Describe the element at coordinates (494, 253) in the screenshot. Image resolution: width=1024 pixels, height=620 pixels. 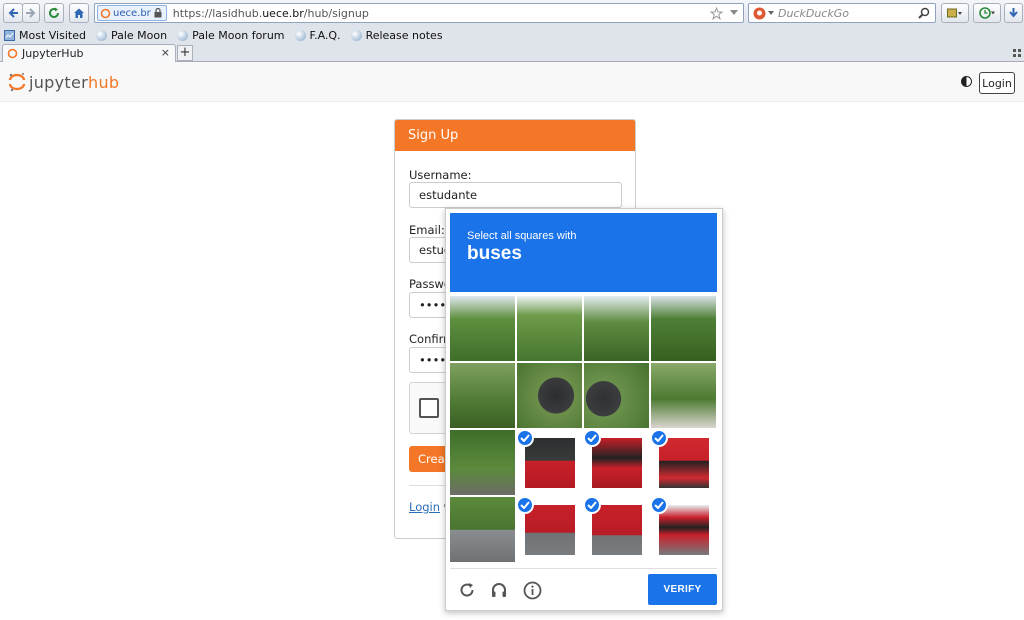
I see `challenge-target: buses` at that location.